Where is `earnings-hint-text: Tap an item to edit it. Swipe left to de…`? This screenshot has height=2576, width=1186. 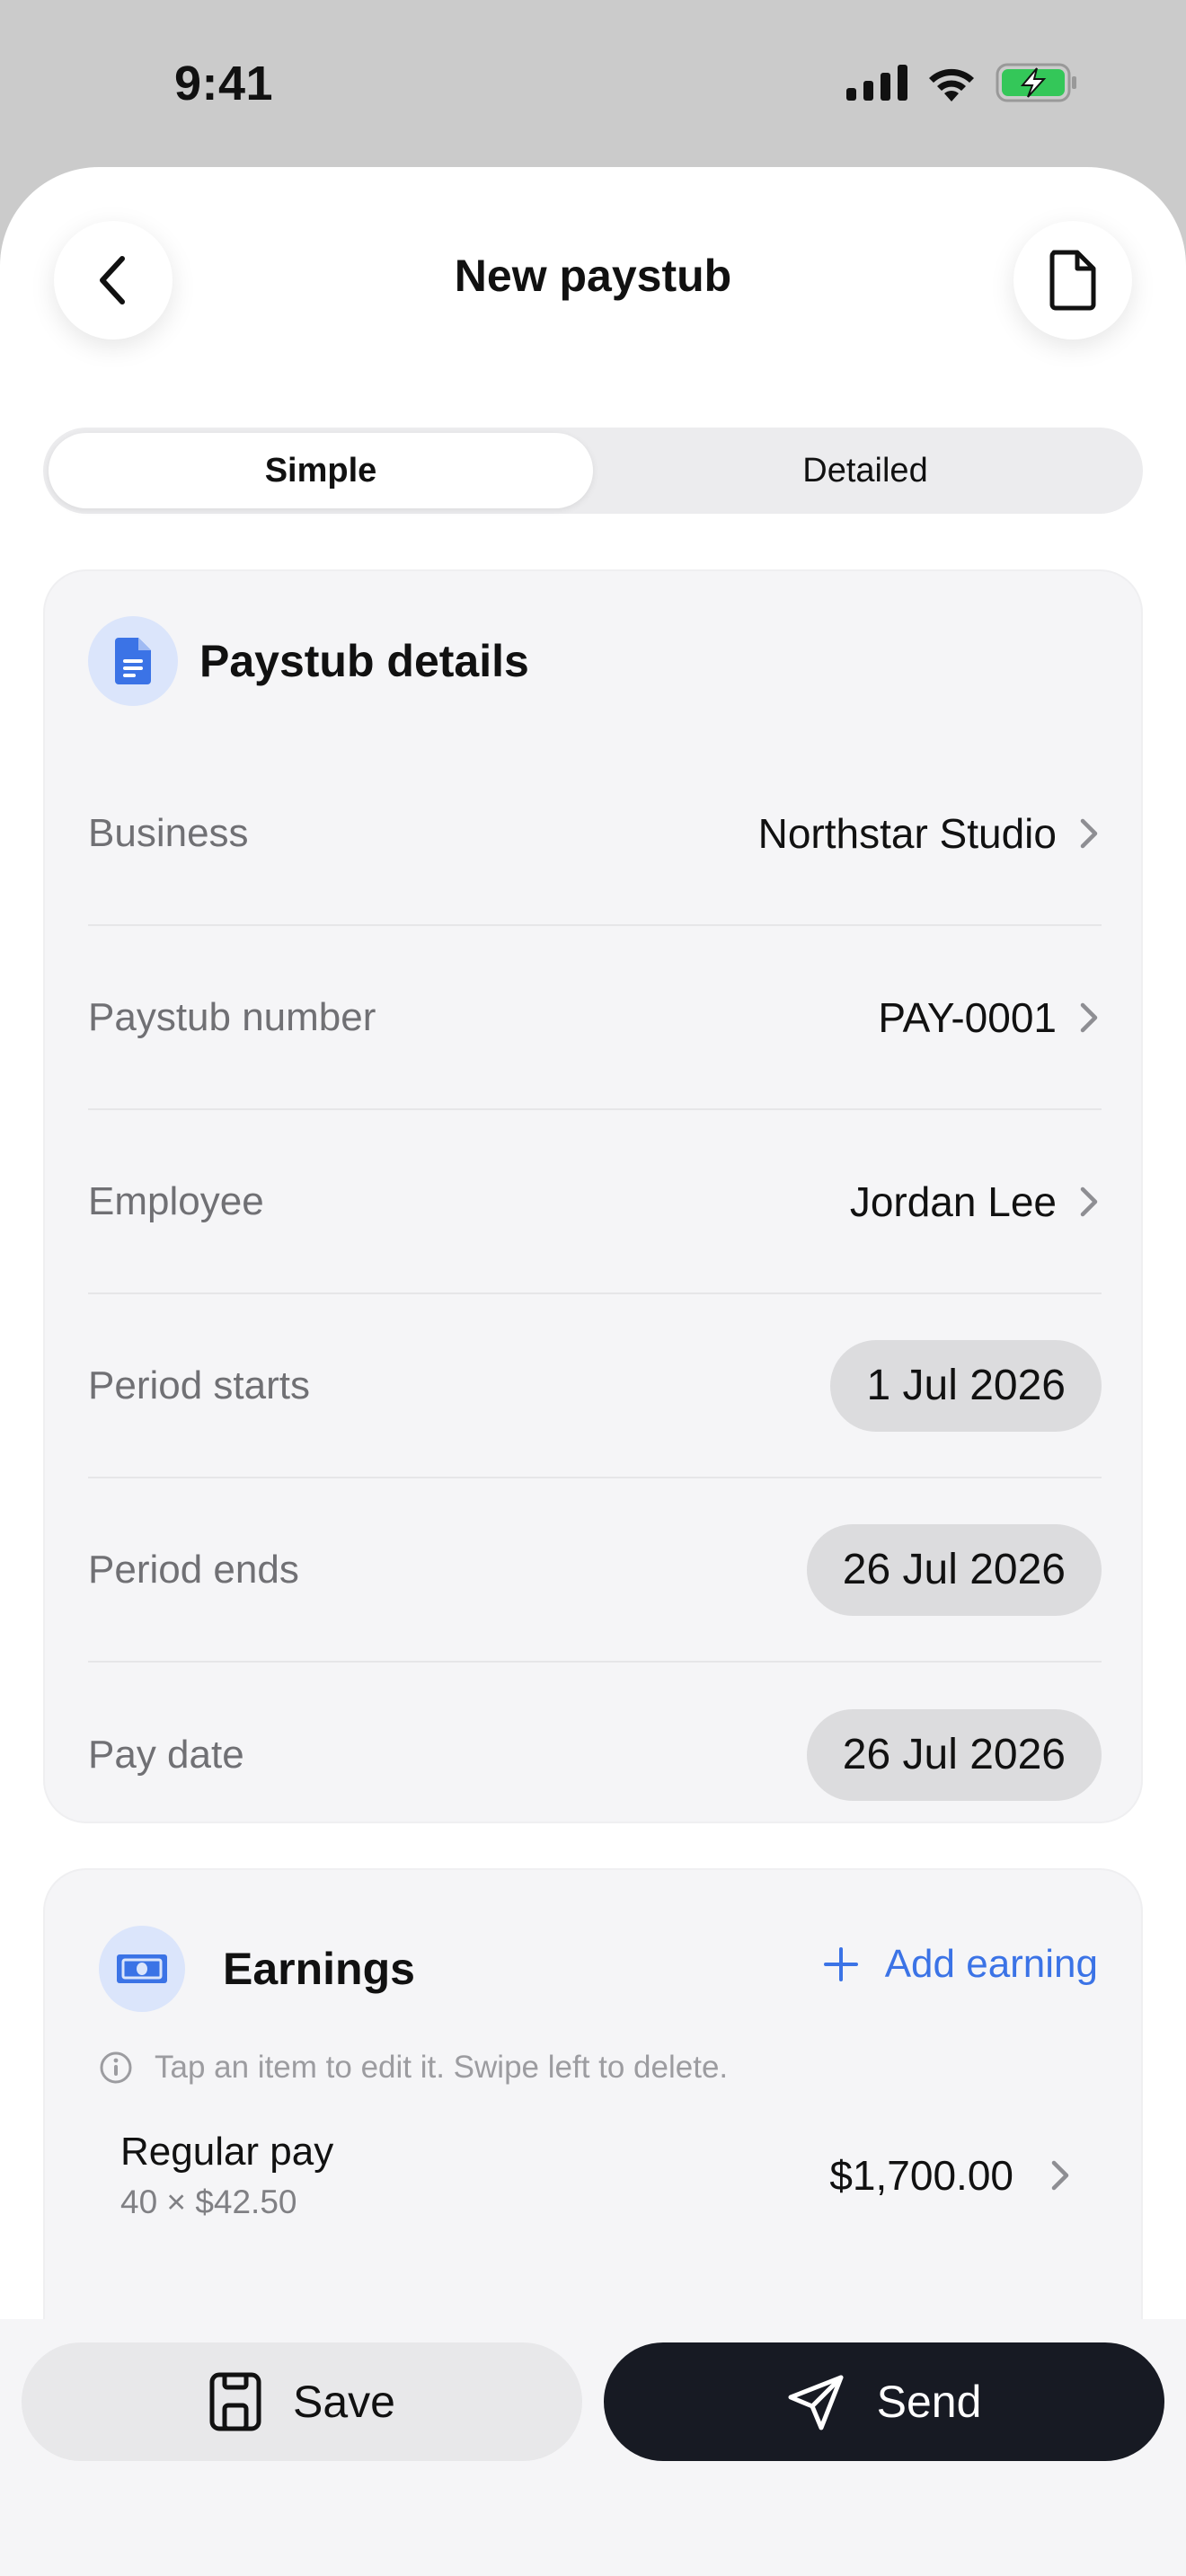
earnings-hint-text: Tap an item to edit it. Swipe left to de… is located at coordinates (442, 2067).